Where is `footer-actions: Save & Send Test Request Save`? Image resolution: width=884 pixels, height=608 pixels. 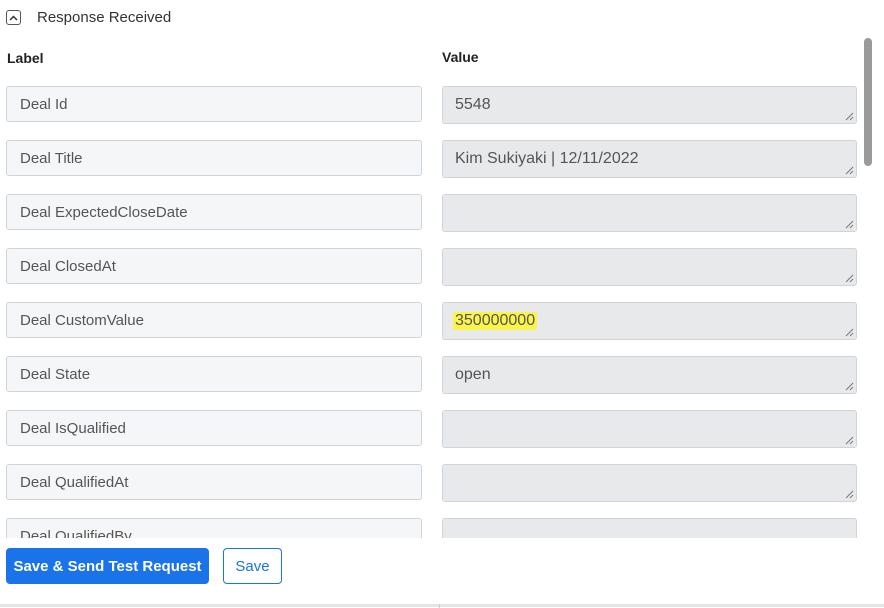
footer-actions: Save & Send Test Request Save is located at coordinates (442, 573).